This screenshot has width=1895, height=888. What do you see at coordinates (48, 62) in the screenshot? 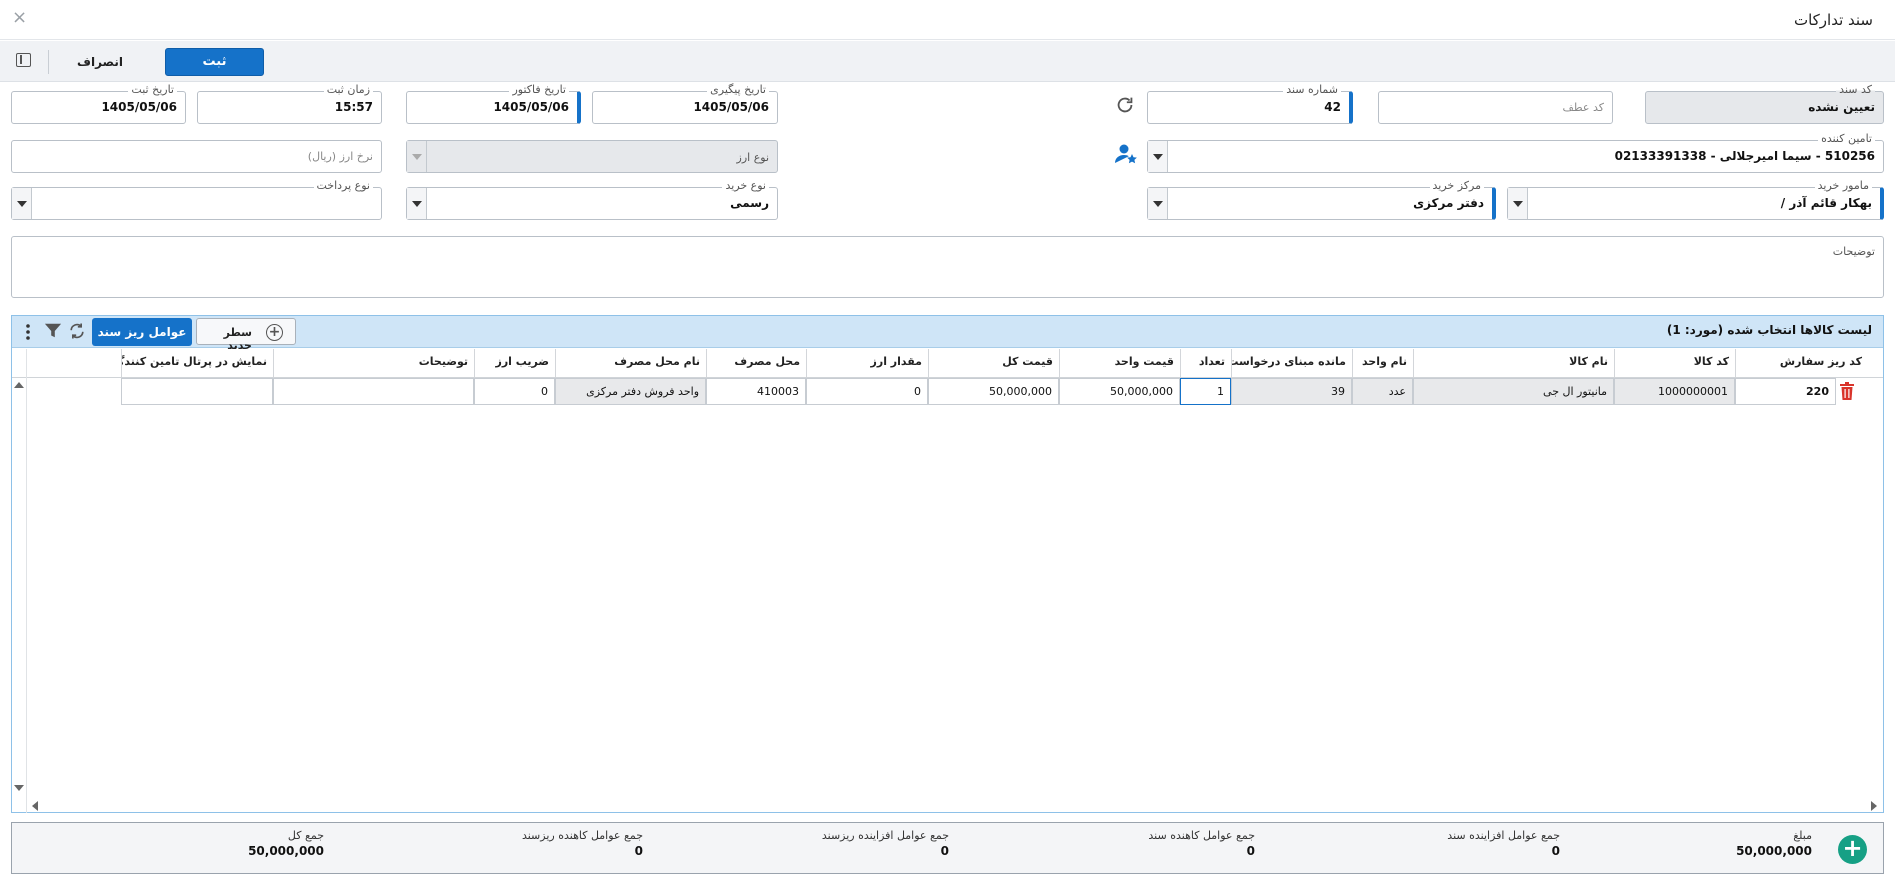
I see `toolbar-divider` at bounding box center [48, 62].